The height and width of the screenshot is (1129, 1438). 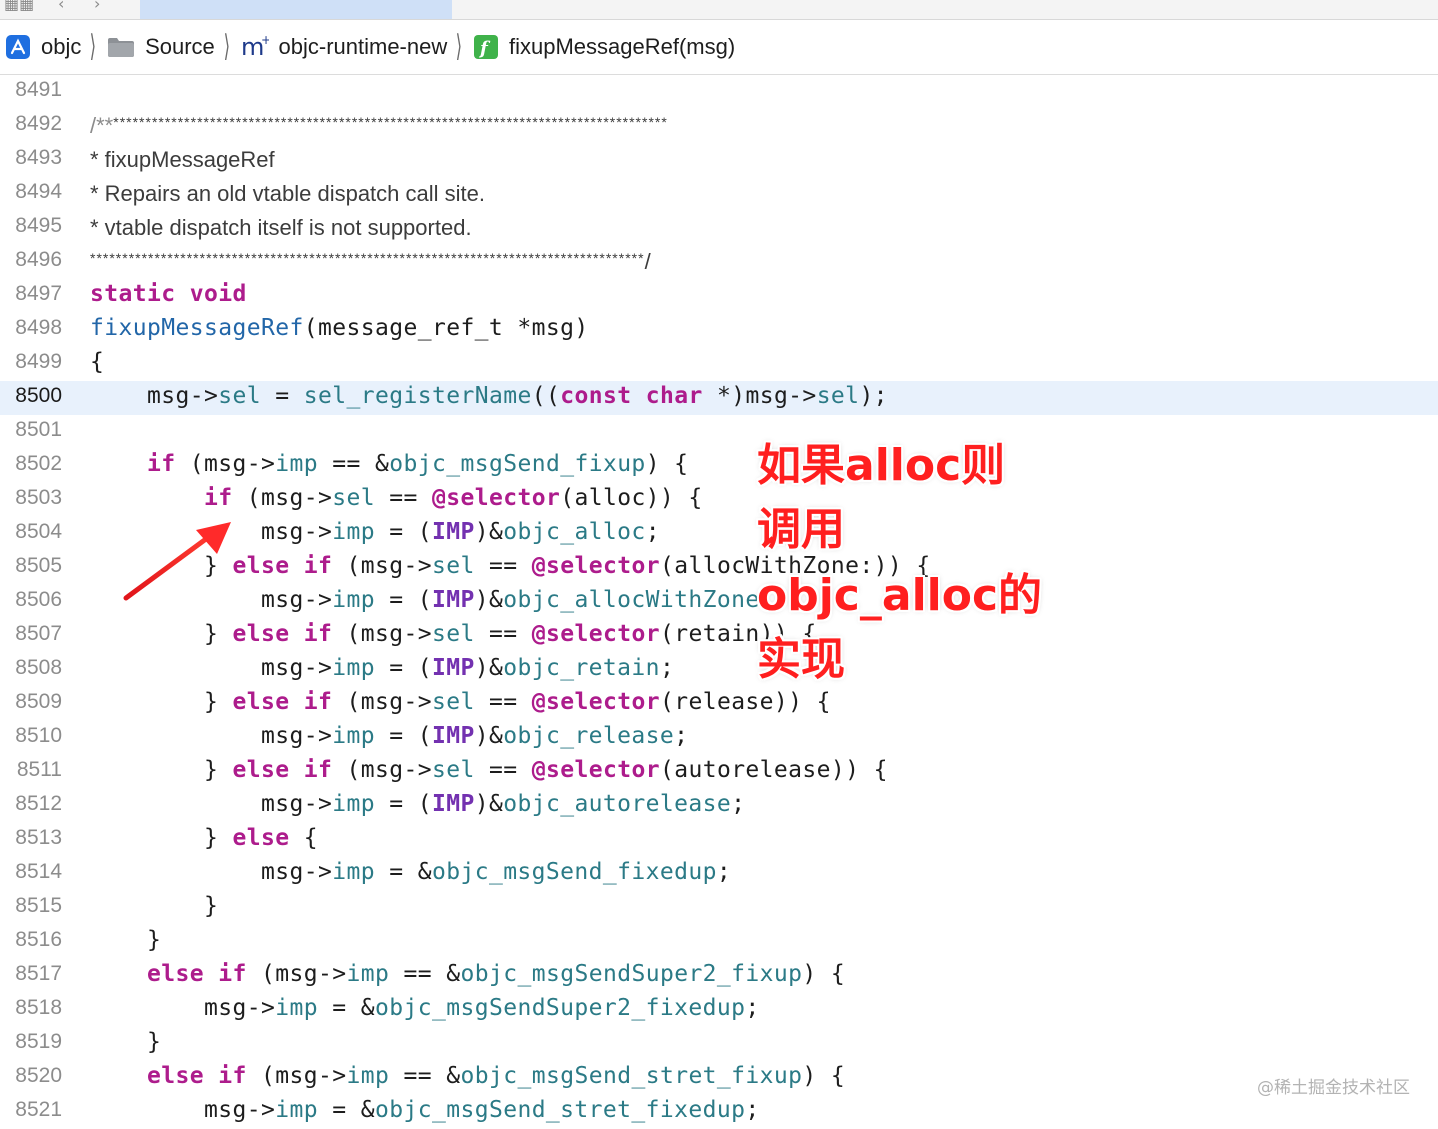 What do you see at coordinates (38, 463) in the screenshot?
I see `line-number: 8502` at bounding box center [38, 463].